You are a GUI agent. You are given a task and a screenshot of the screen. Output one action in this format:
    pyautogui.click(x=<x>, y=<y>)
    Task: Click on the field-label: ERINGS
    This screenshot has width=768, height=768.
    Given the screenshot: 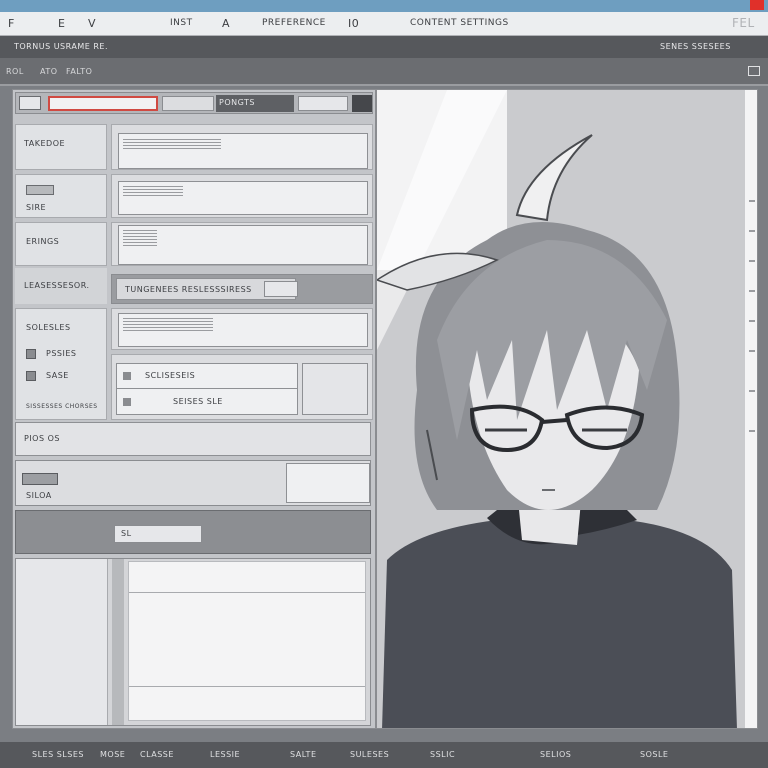 What is the action you would take?
    pyautogui.click(x=43, y=241)
    